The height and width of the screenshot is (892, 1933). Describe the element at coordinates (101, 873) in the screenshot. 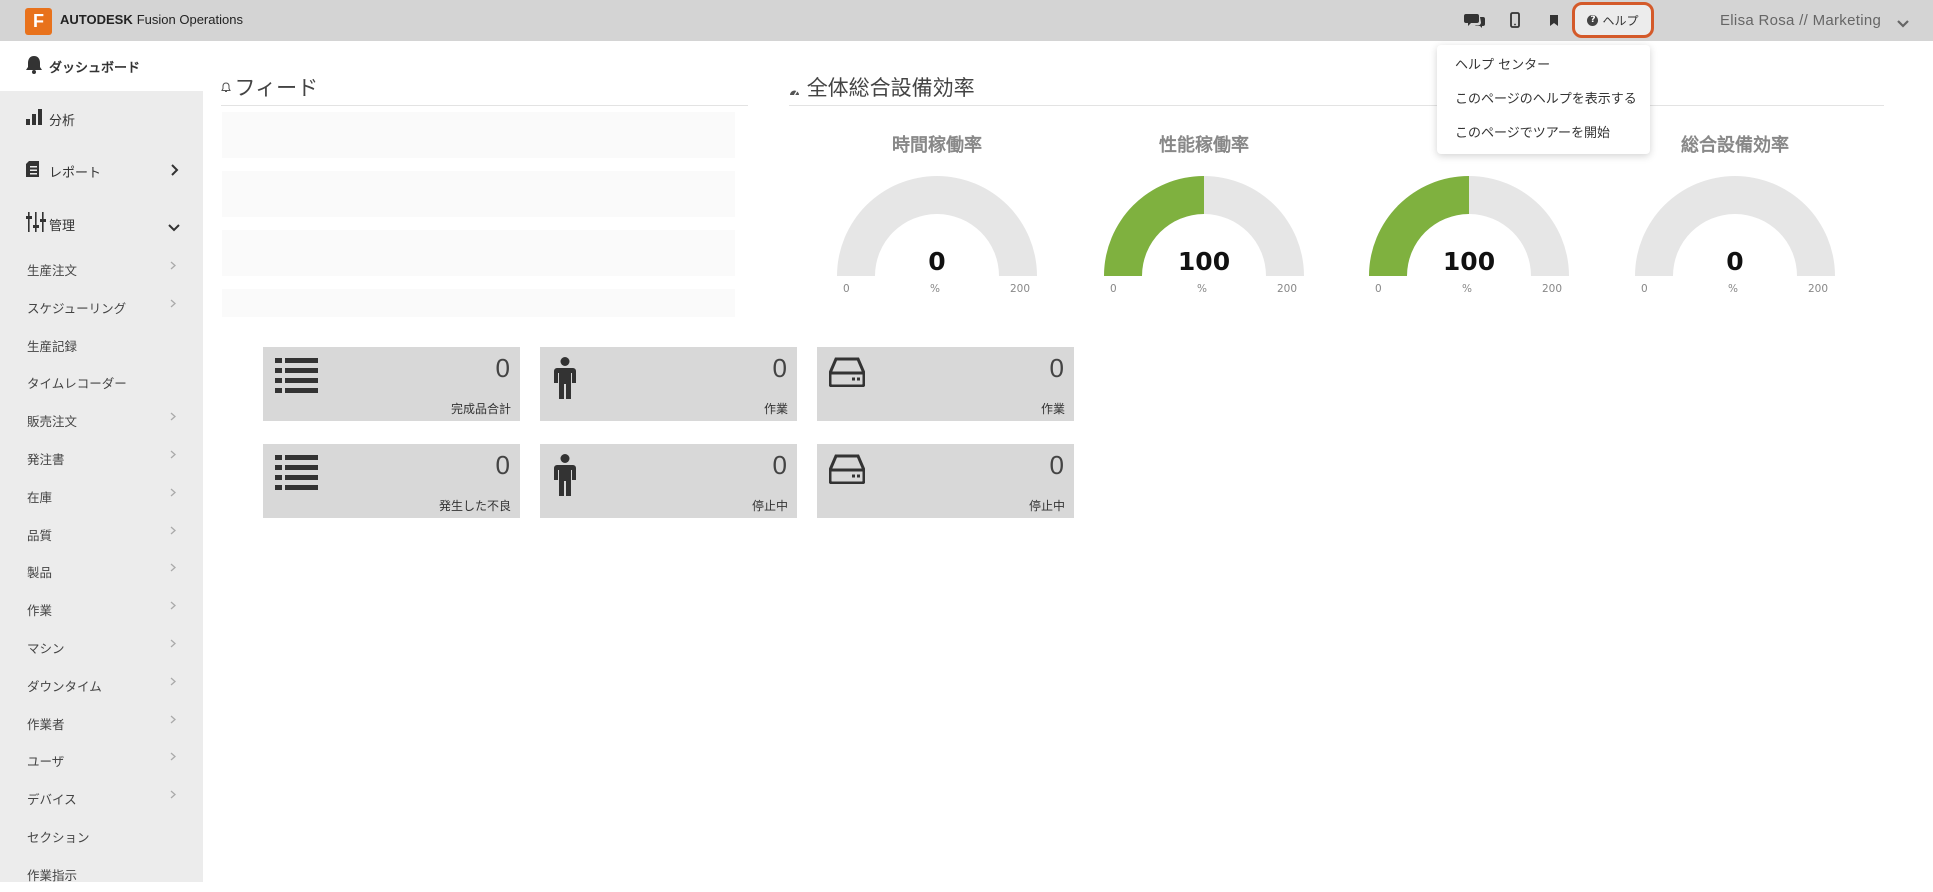

I see `sidebar-subitem: 作業指示` at that location.